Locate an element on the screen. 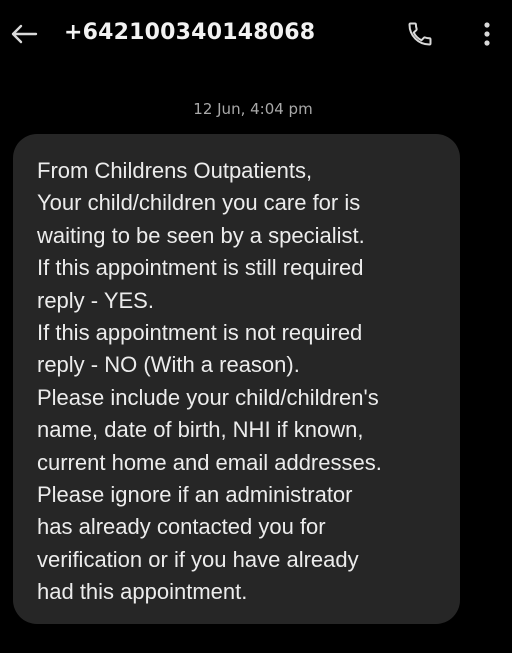 The image size is (512, 653). message-line: current home and email addresses. is located at coordinates (209, 462).